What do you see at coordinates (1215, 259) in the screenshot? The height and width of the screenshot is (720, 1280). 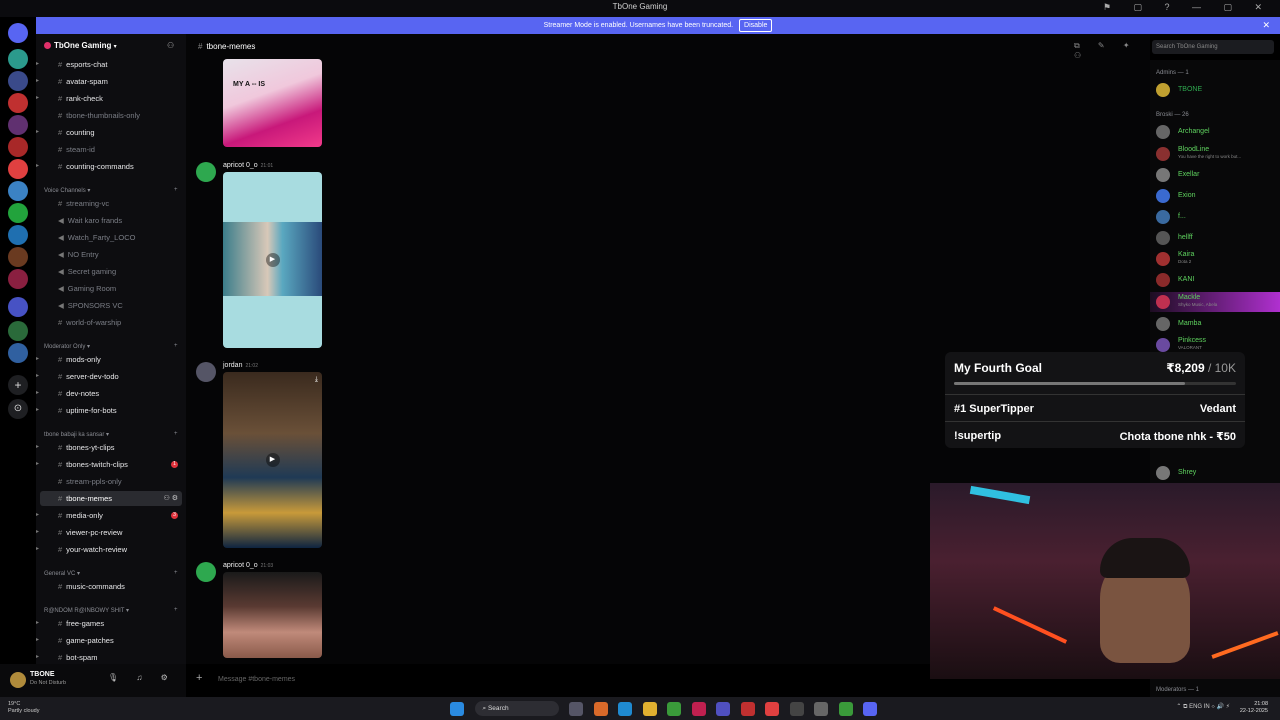 I see `member-item: Kaira Dota 2` at bounding box center [1215, 259].